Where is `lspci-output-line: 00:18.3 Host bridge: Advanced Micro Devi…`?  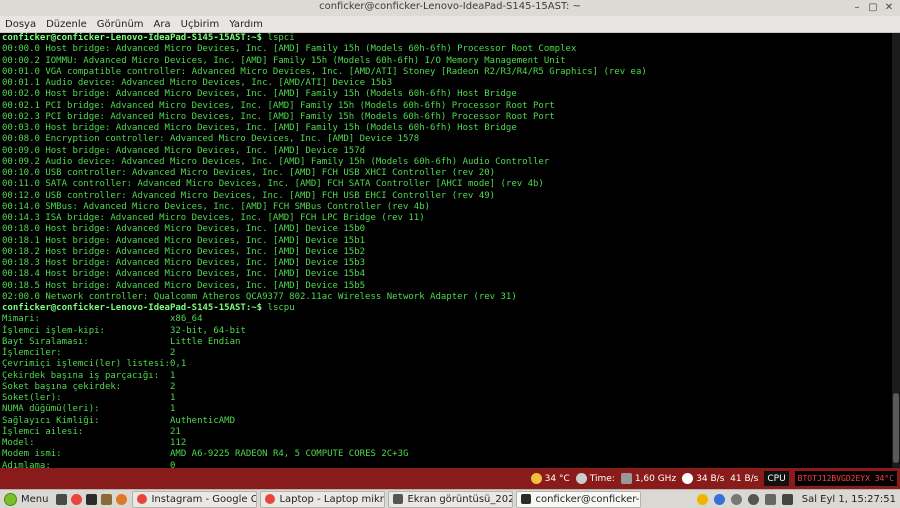
lspci-output-line: 00:18.3 Host bridge: Advanced Micro Devi… is located at coordinates (184, 263).